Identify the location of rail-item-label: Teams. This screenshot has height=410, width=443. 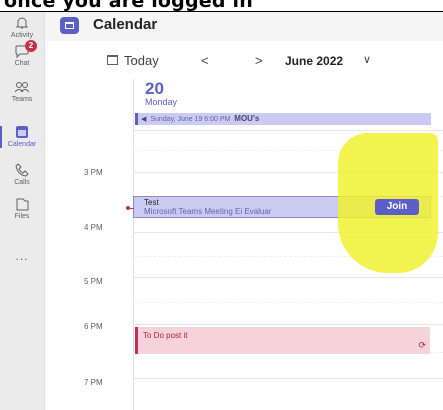
(22, 99).